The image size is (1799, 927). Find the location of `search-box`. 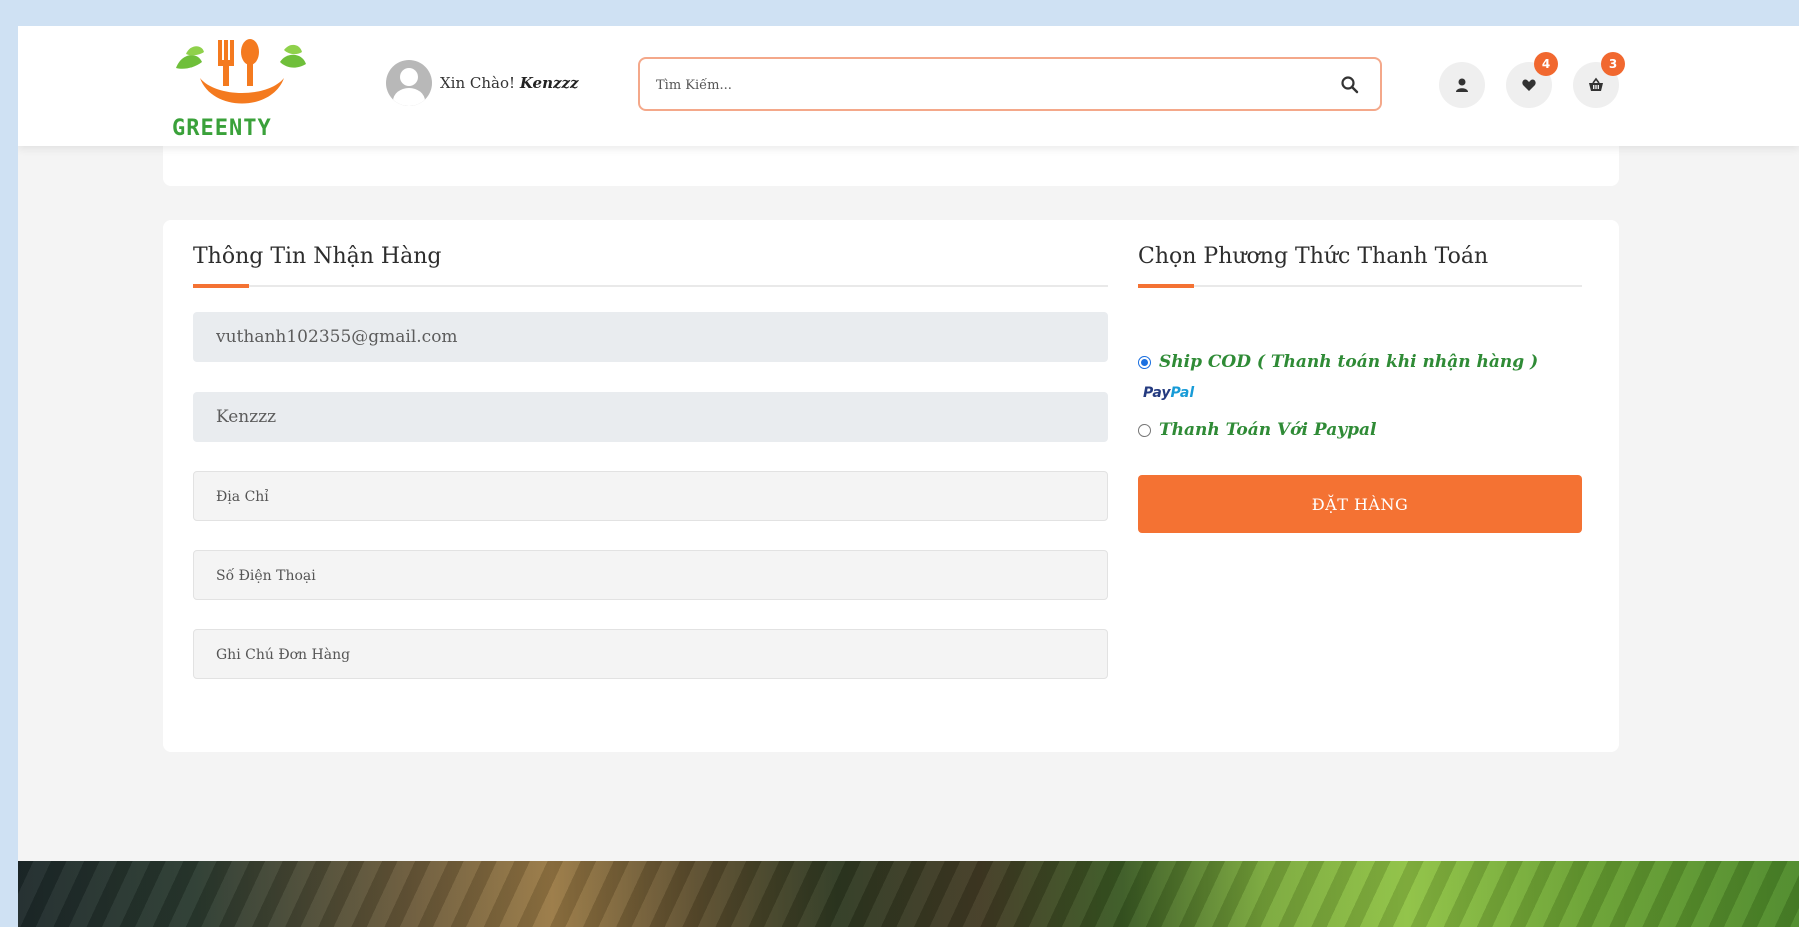

search-box is located at coordinates (1010, 84).